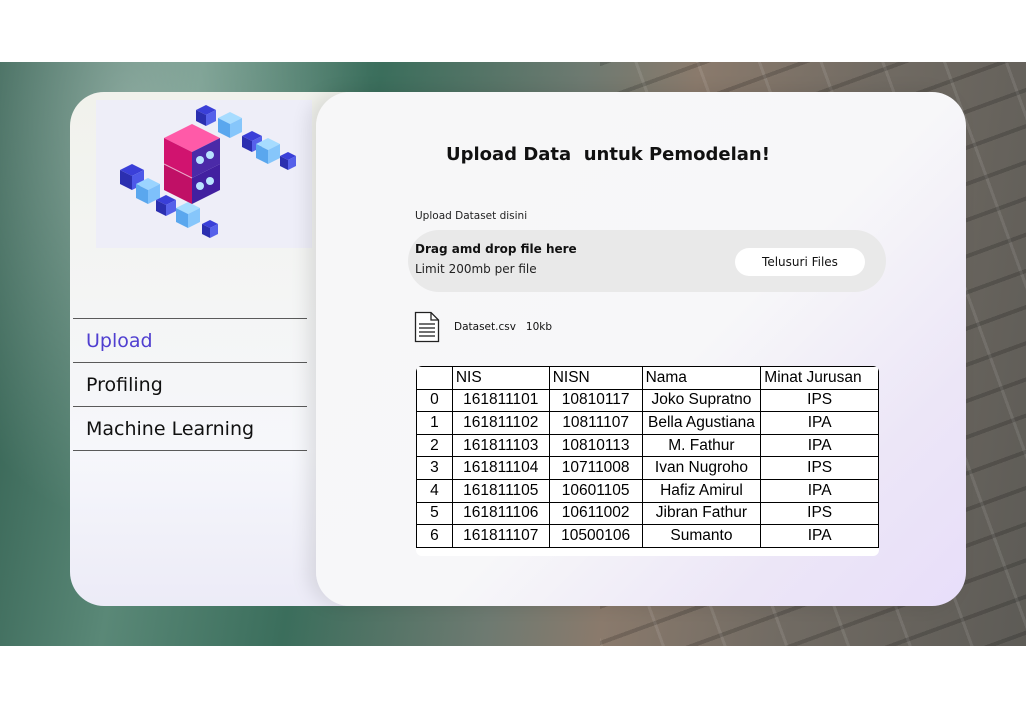 The image size is (1026, 708). What do you see at coordinates (434, 513) in the screenshot?
I see `cell-index: 5` at bounding box center [434, 513].